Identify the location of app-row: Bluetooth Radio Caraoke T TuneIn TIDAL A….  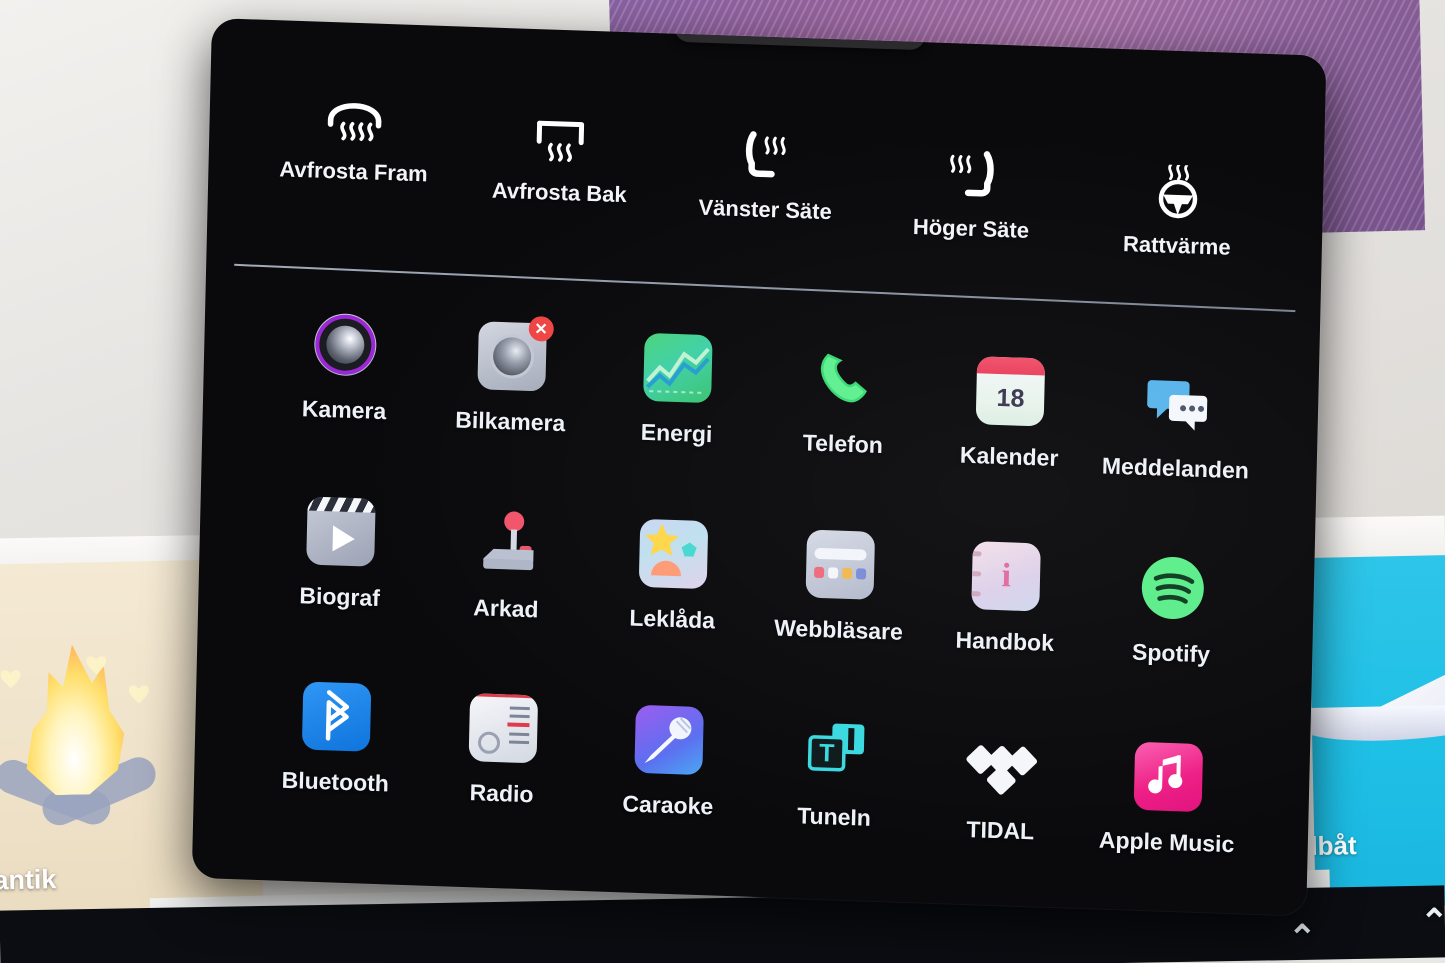
(752, 769).